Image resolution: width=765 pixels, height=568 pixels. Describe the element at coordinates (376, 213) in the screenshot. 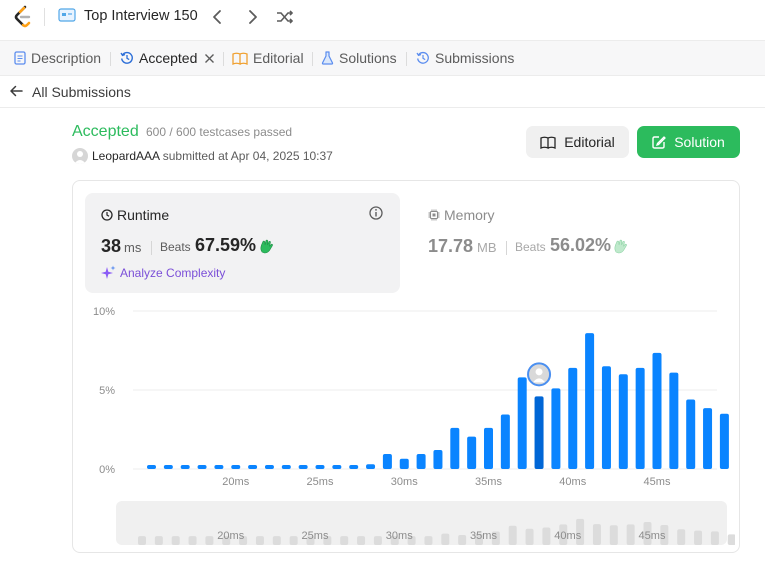

I see `info-icon` at that location.